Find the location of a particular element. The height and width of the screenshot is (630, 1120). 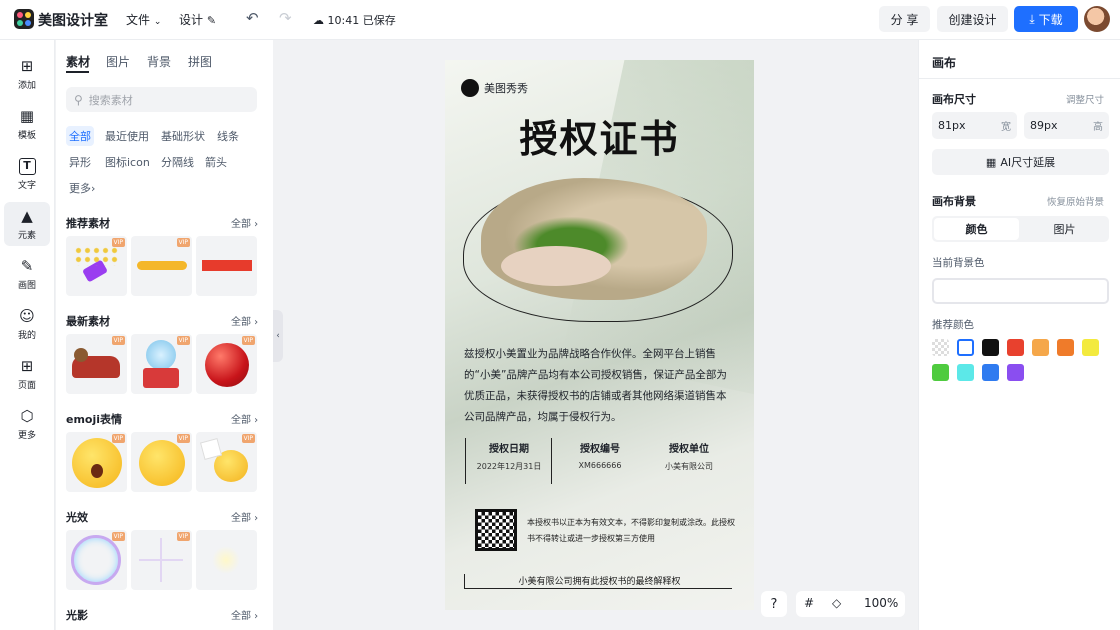

asset-thumb-party-popper: VIP is located at coordinates (96, 266).